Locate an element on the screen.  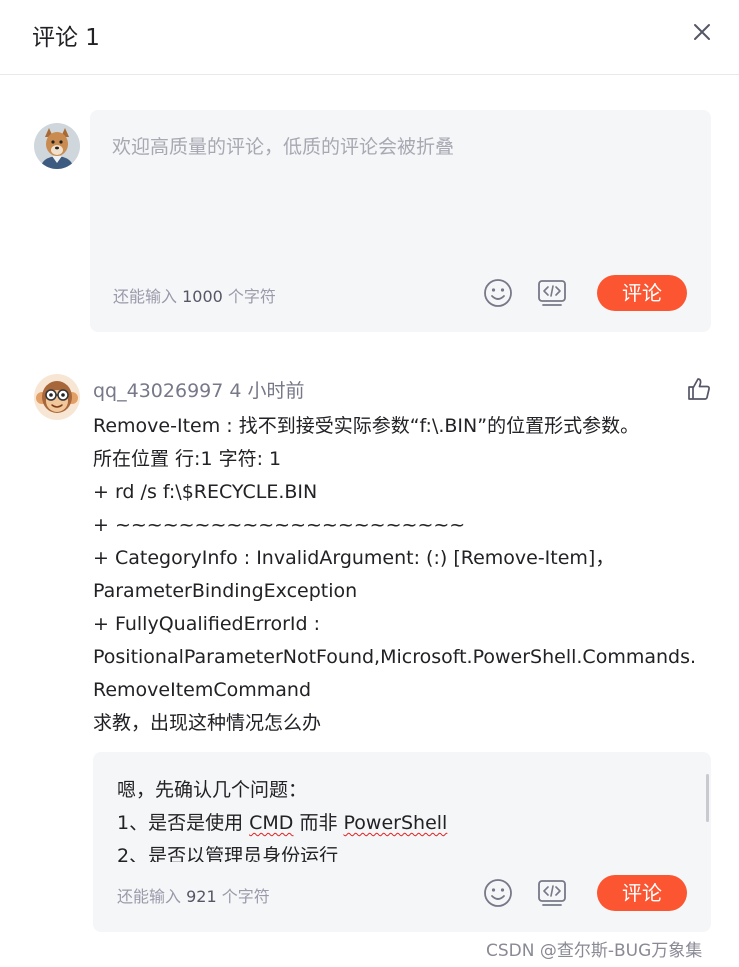
char-count-hint: 还能输入 1000 个字符 is located at coordinates (194, 296).